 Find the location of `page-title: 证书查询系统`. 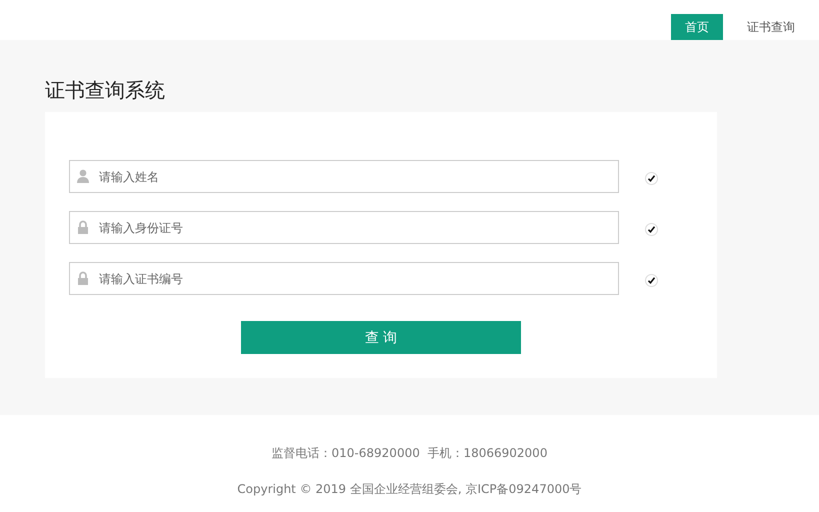

page-title: 证书查询系统 is located at coordinates (105, 90).